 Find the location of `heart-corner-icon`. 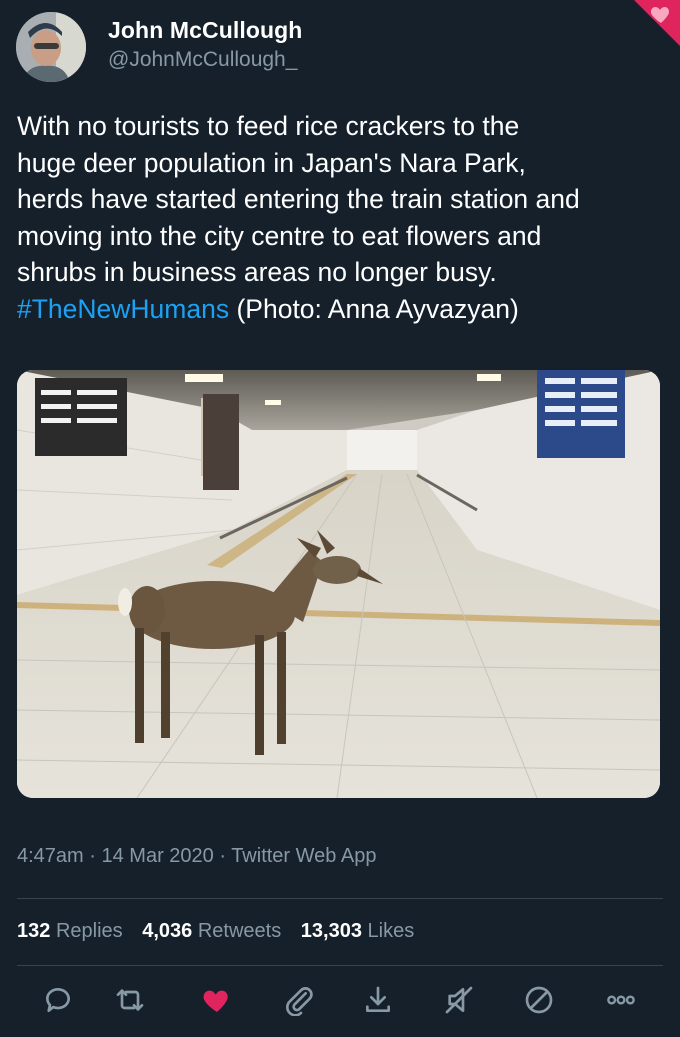

heart-corner-icon is located at coordinates (660, 15).